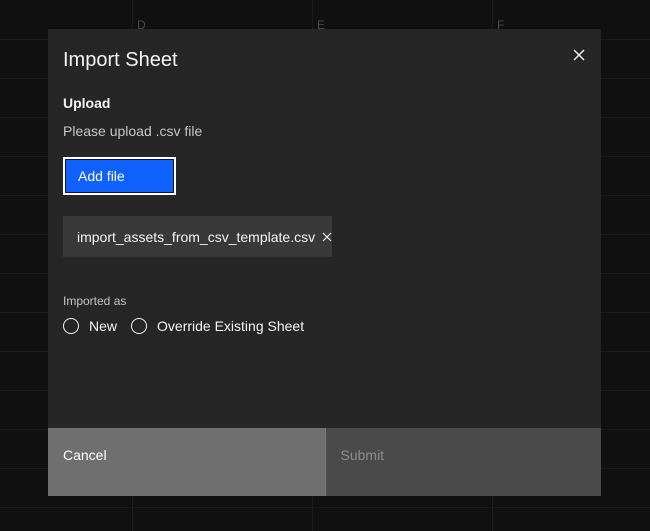 The height and width of the screenshot is (531, 650). Describe the element at coordinates (186, 462) in the screenshot. I see `cancel-button: Cancel` at that location.